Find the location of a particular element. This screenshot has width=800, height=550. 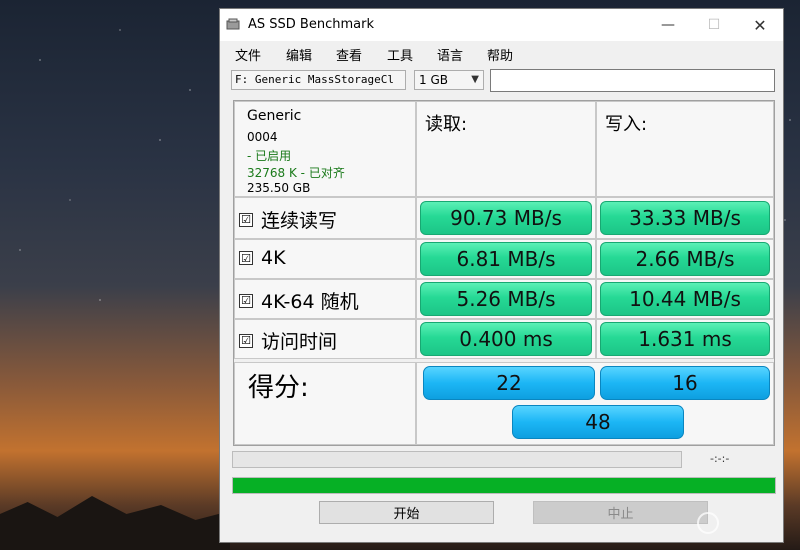

close-button: ✕ is located at coordinates (760, 25).